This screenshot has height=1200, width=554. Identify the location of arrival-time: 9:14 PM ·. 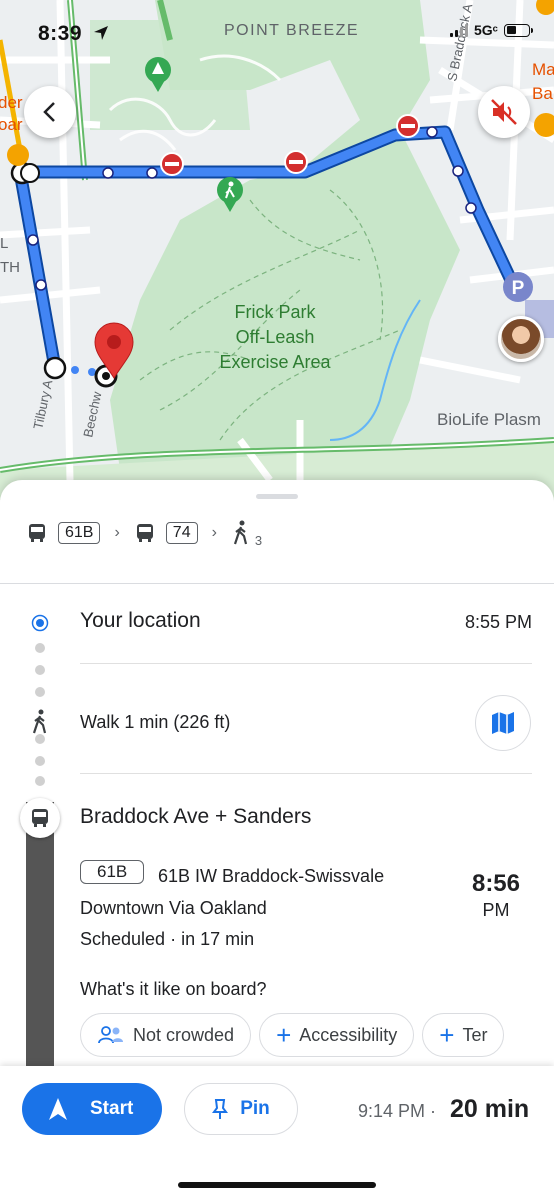
(397, 1111).